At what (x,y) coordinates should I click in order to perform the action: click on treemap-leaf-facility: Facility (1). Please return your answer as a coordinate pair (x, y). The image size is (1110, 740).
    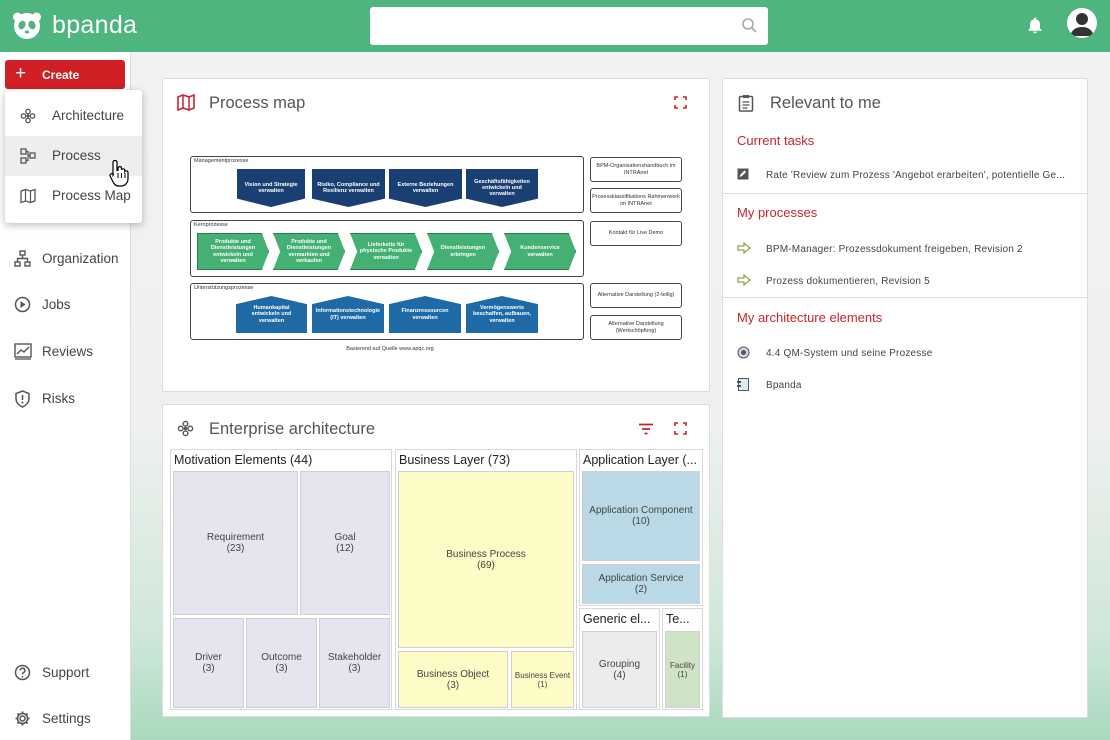
    Looking at the image, I should click on (682, 669).